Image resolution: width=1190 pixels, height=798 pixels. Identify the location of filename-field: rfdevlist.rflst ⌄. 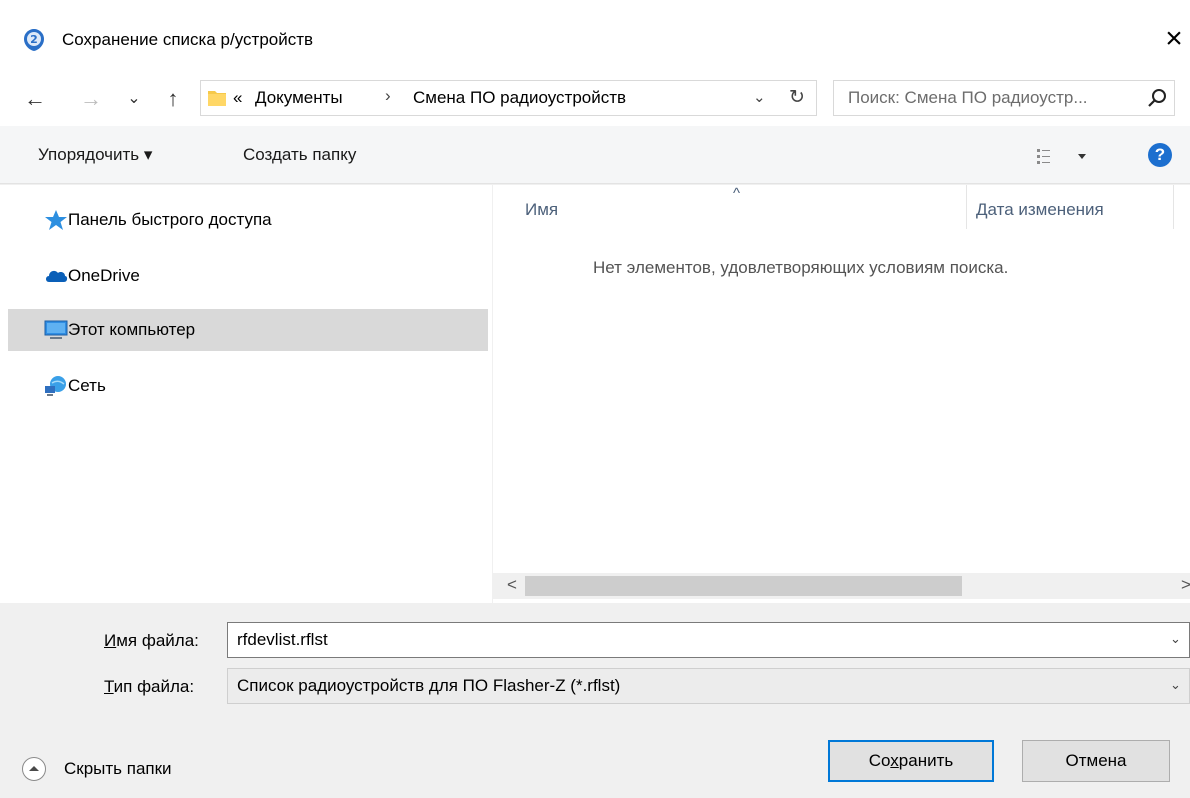
(708, 640).